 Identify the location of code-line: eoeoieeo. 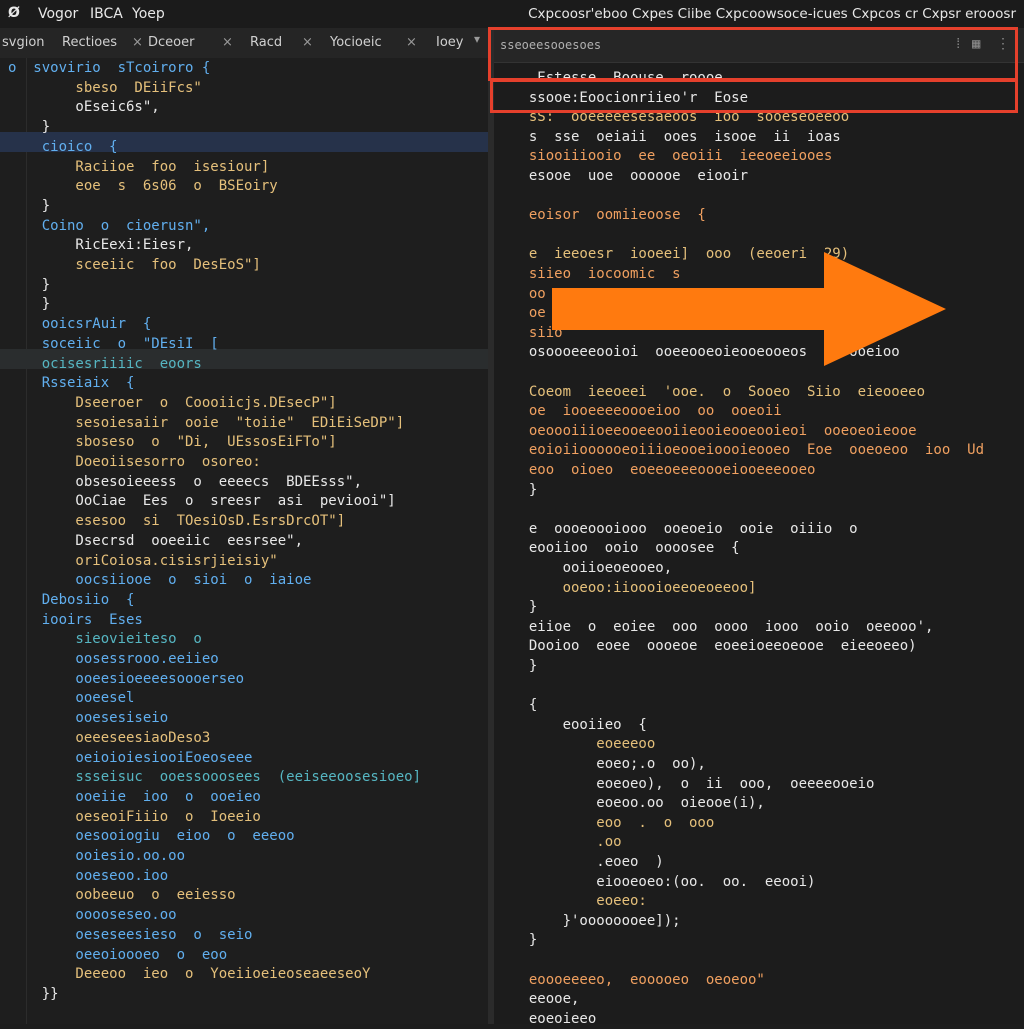
(554, 1019).